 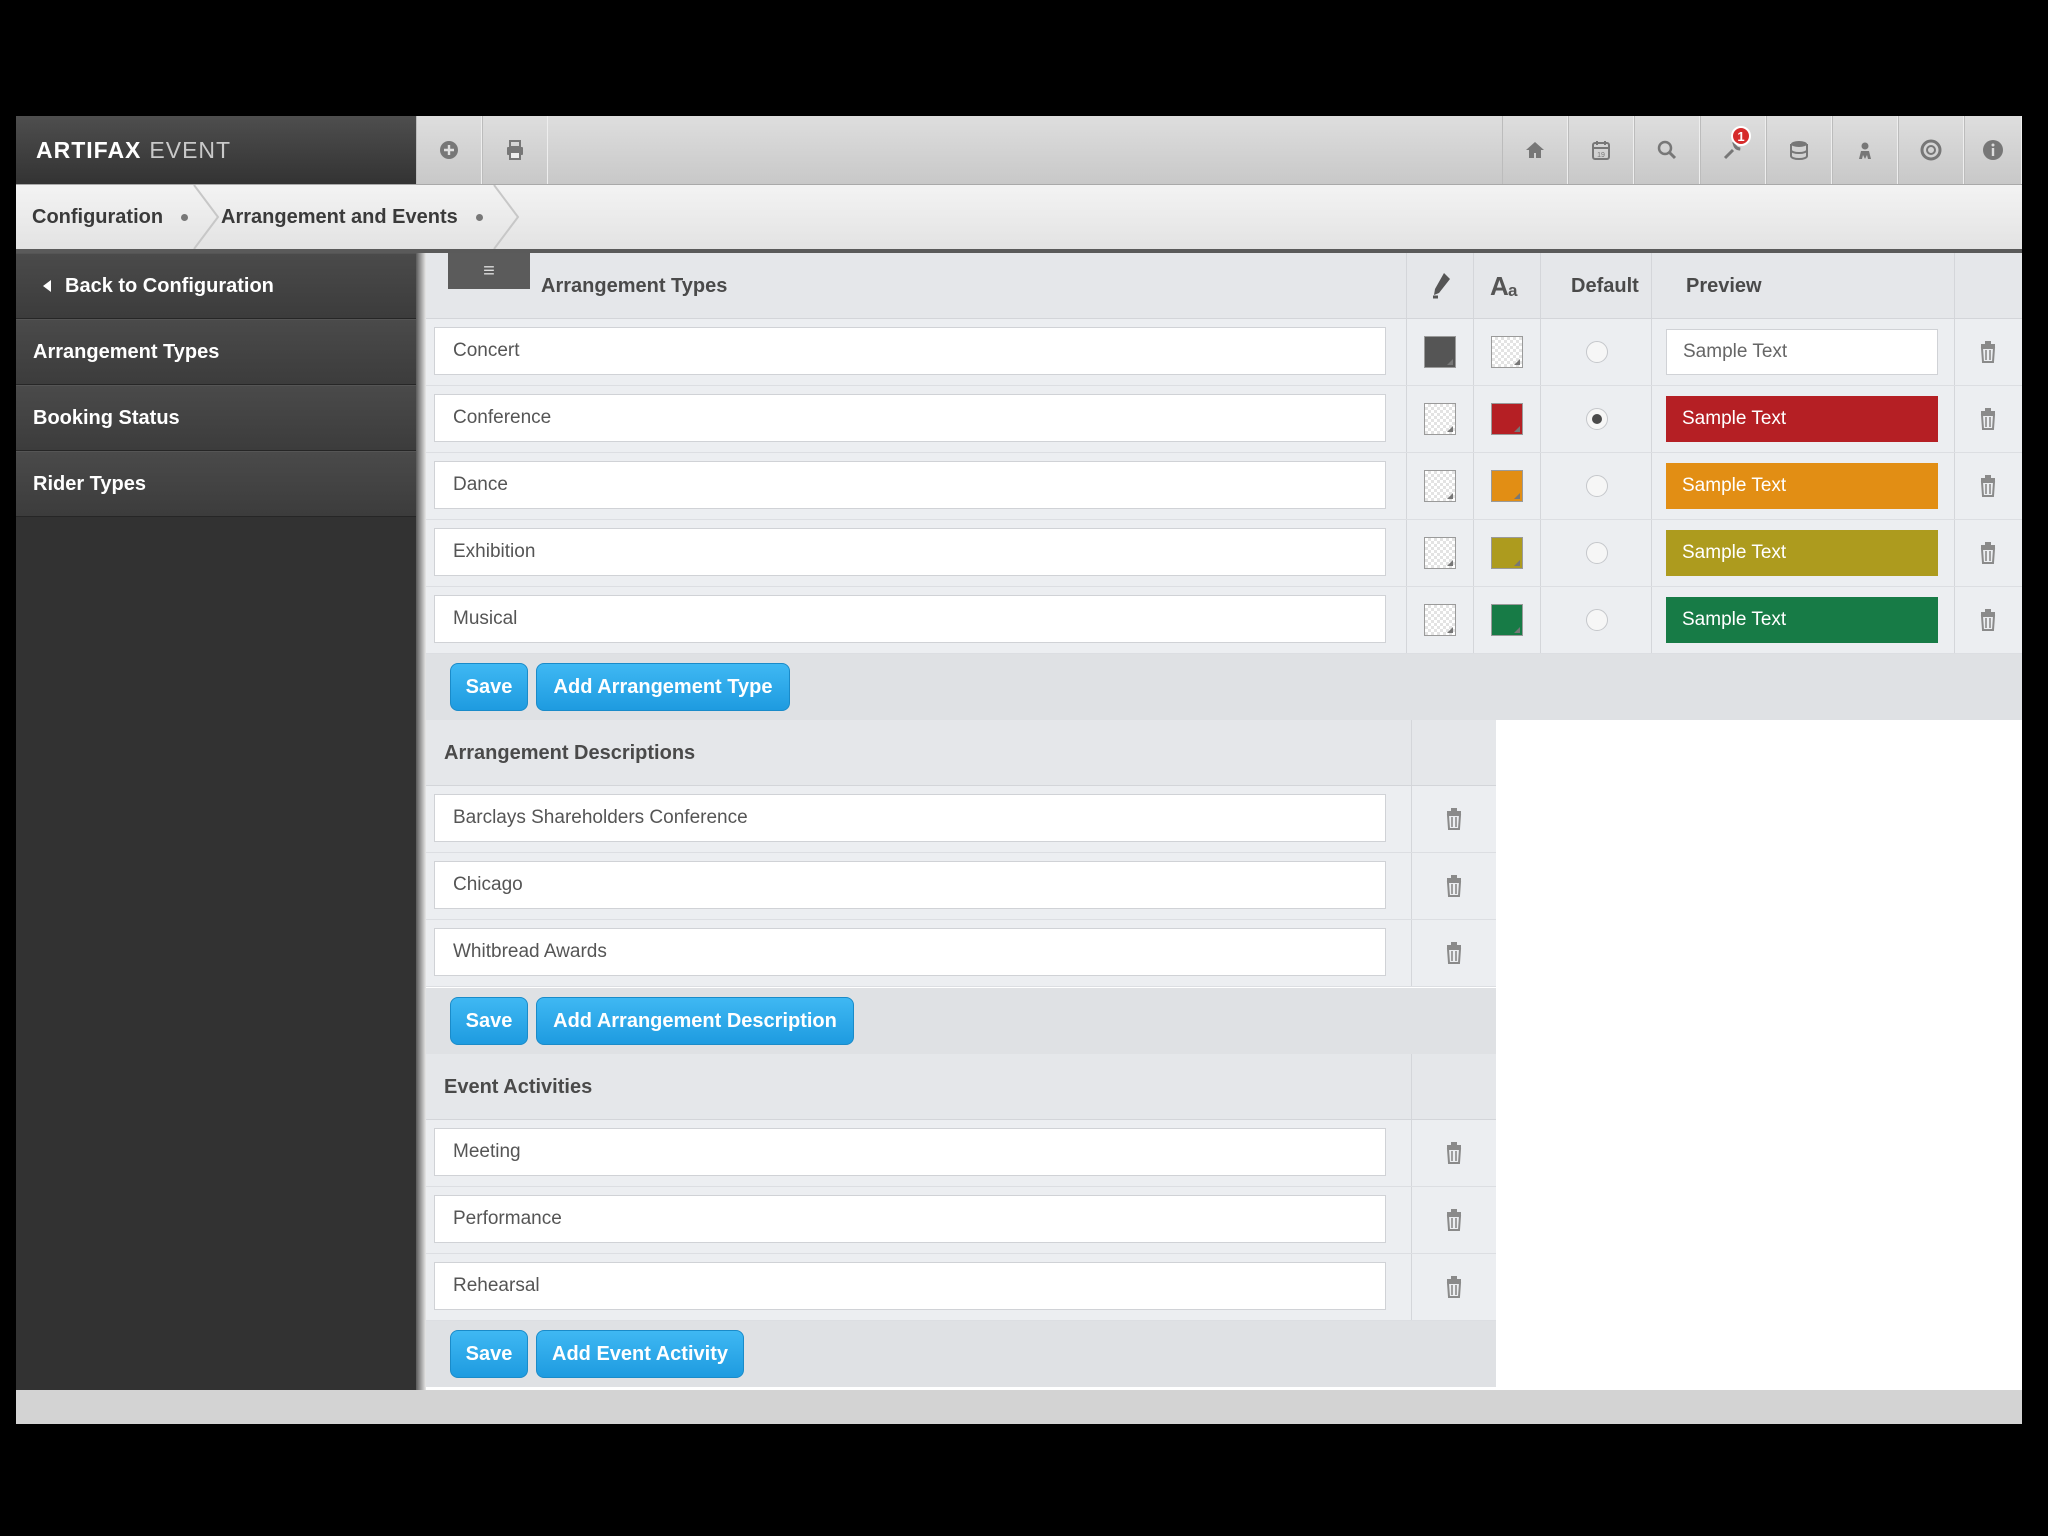 I want to click on column-preview-label: Preview, so click(x=1724, y=285).